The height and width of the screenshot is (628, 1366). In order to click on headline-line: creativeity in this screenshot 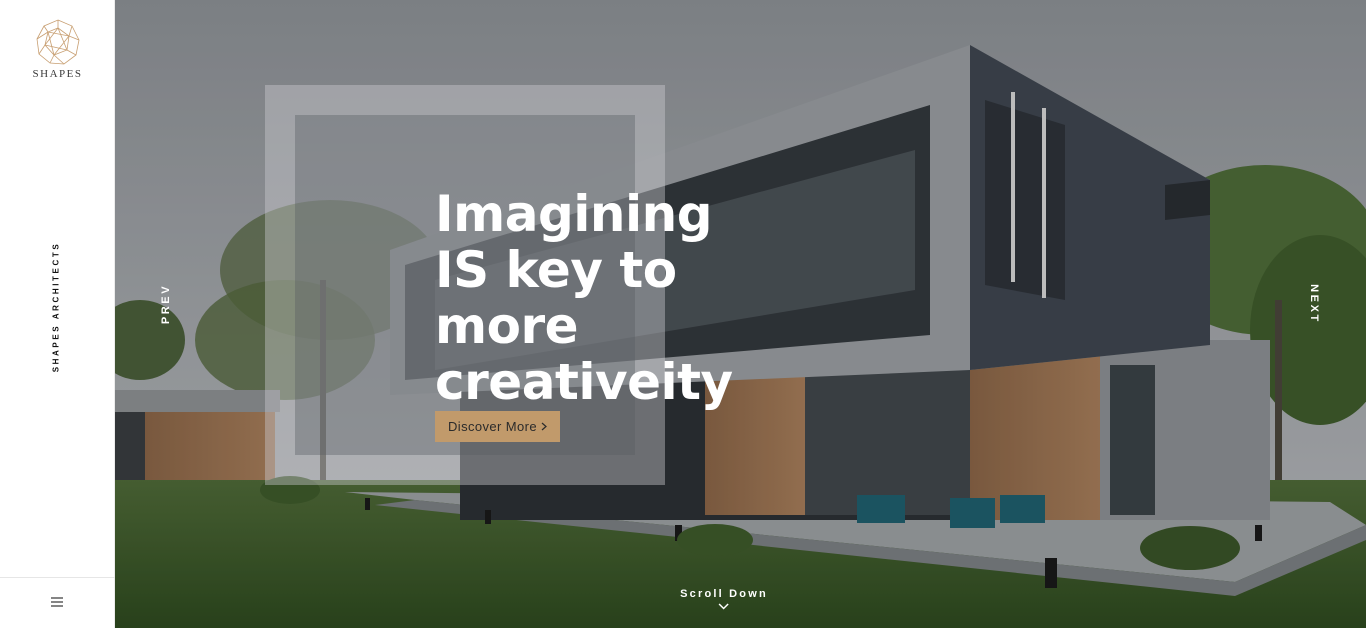, I will do `click(584, 382)`.